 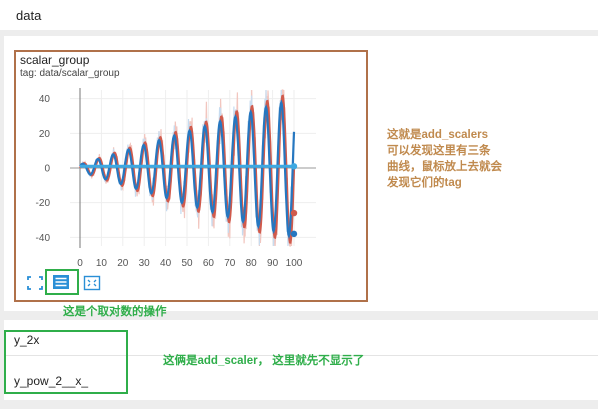 I want to click on y-tick-label: 20, so click(x=45, y=134).